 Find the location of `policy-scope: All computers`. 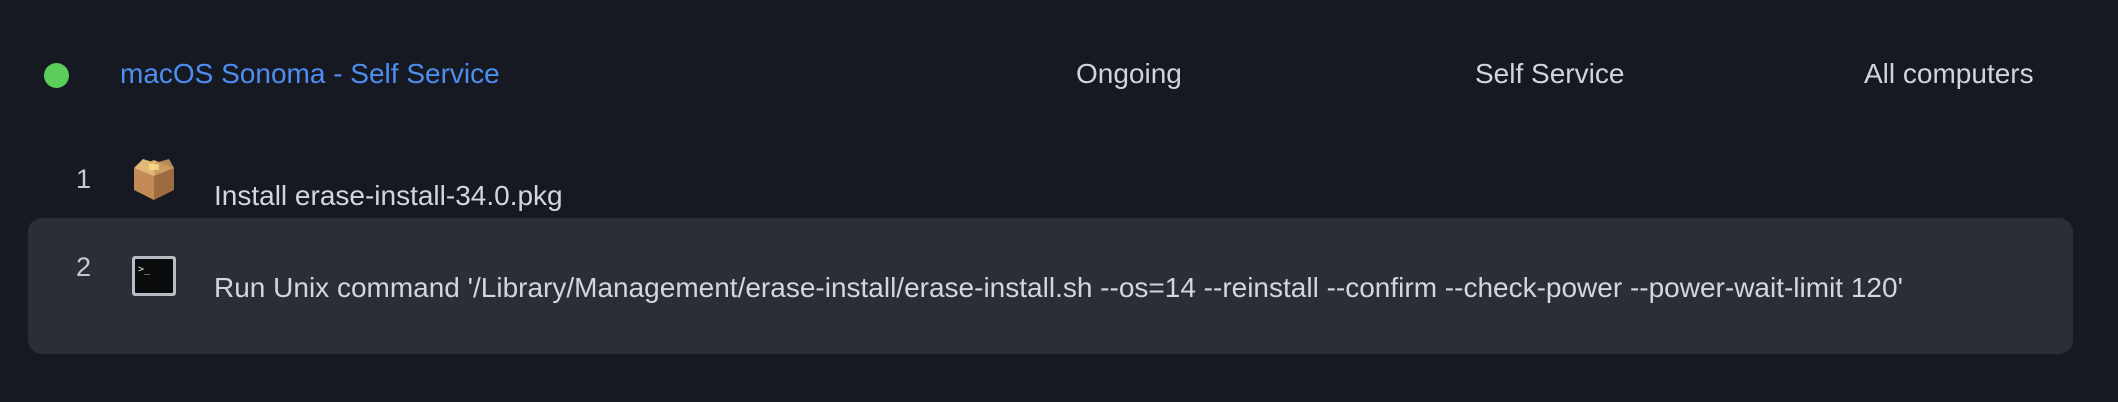

policy-scope: All computers is located at coordinates (1949, 73).